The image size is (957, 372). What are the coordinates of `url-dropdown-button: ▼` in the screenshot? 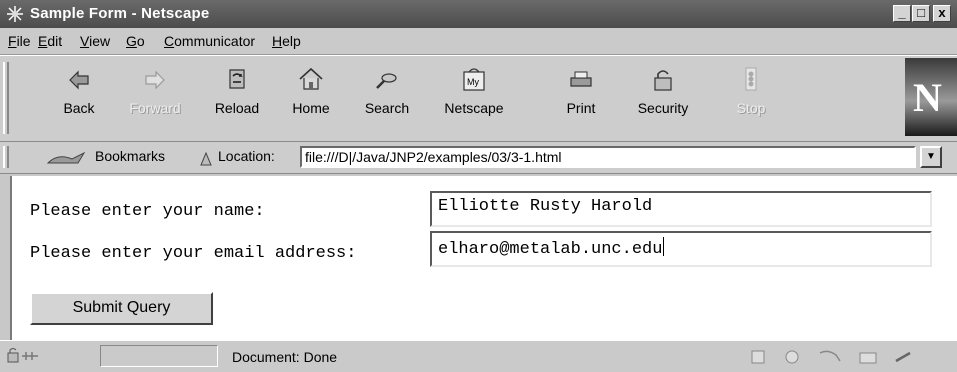 It's located at (931, 157).